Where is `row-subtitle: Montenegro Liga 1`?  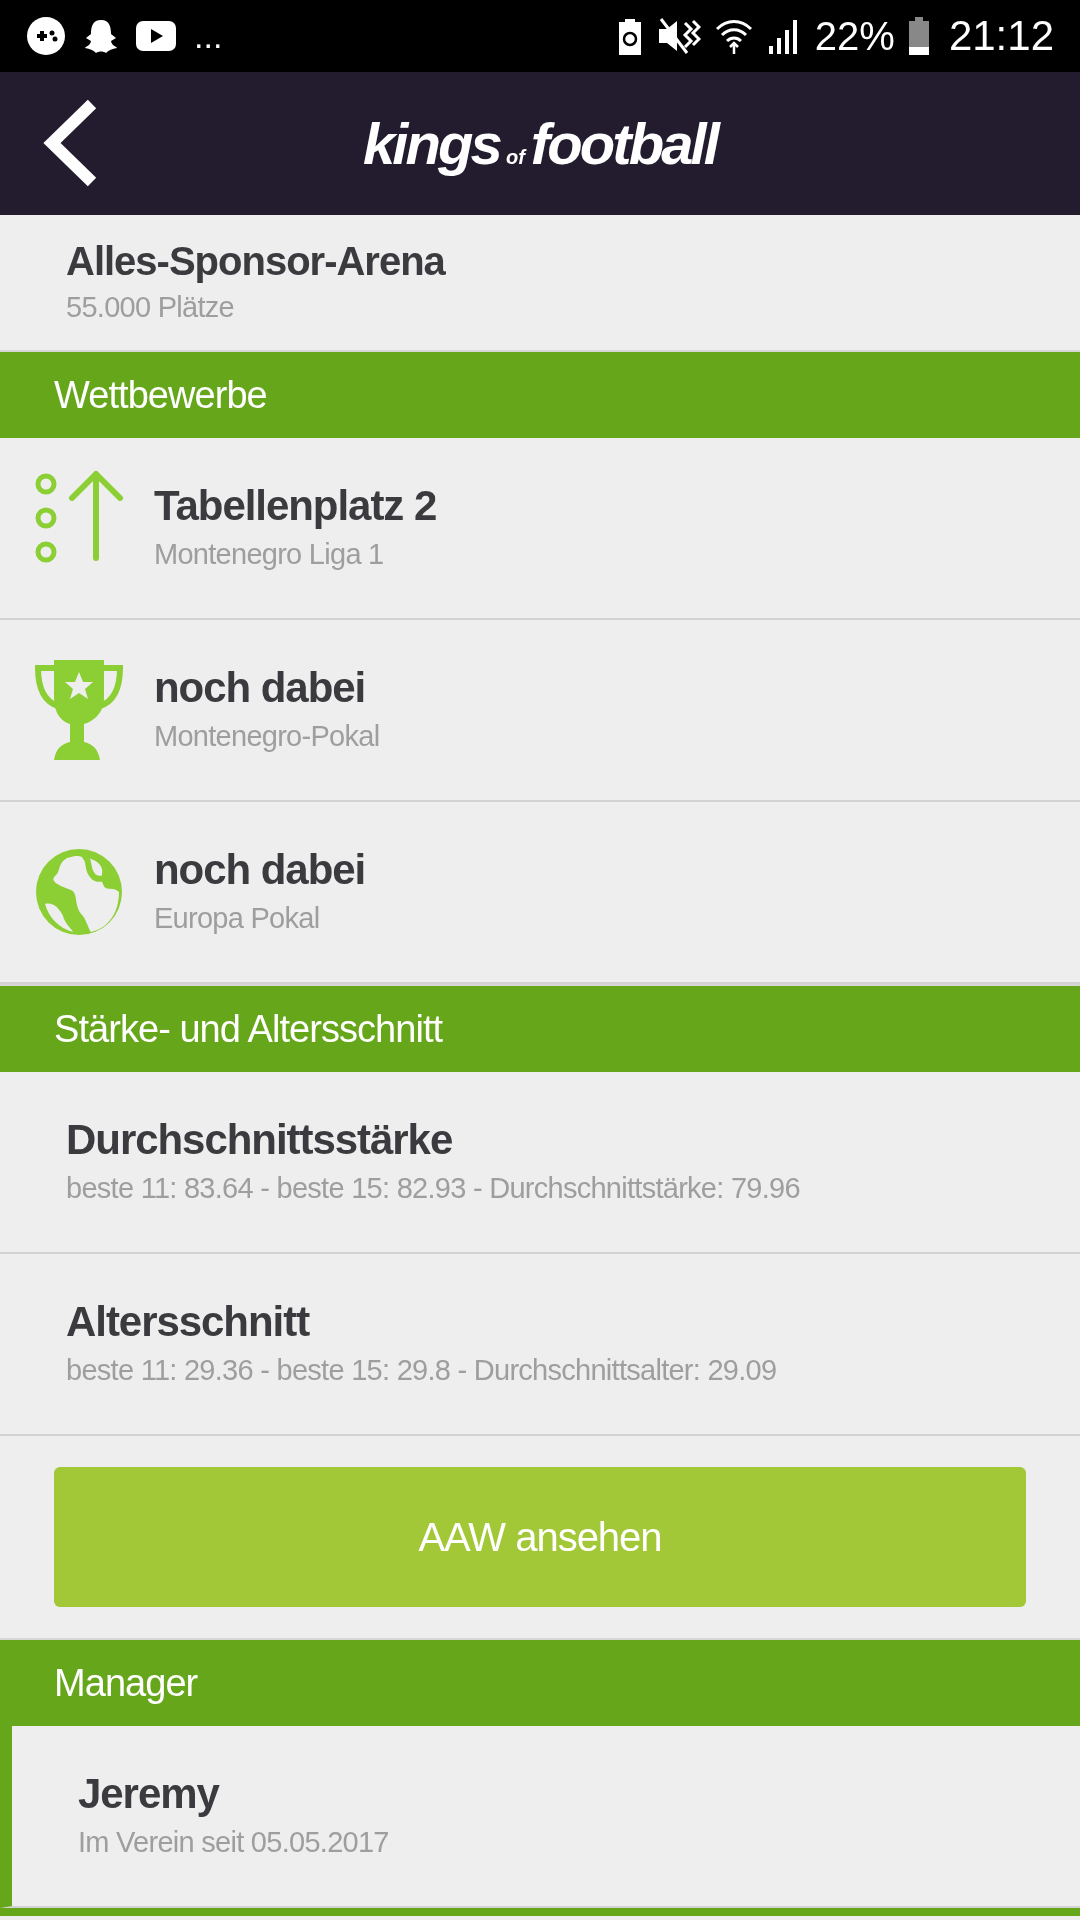
row-subtitle: Montenegro Liga 1 is located at coordinates (269, 554).